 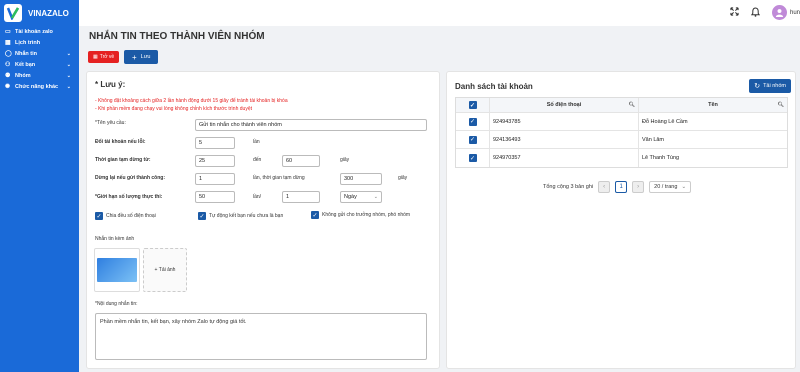 I want to click on auto-friend-checkbox: ✓, so click(x=202, y=216).